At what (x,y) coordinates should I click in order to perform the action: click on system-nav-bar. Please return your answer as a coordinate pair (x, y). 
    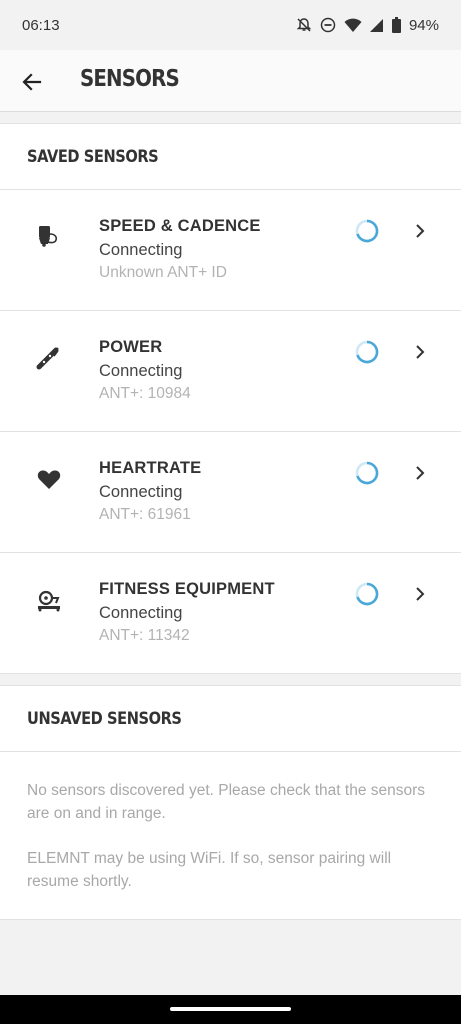
    Looking at the image, I should click on (230, 1009).